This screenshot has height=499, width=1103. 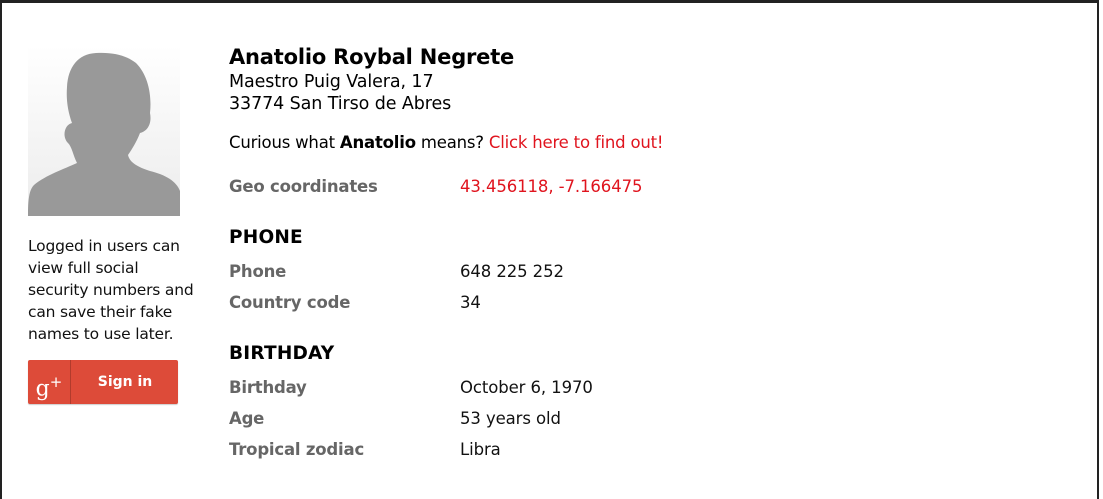 What do you see at coordinates (331, 82) in the screenshot?
I see `address-line-1: Maestro Puig Valera, 17` at bounding box center [331, 82].